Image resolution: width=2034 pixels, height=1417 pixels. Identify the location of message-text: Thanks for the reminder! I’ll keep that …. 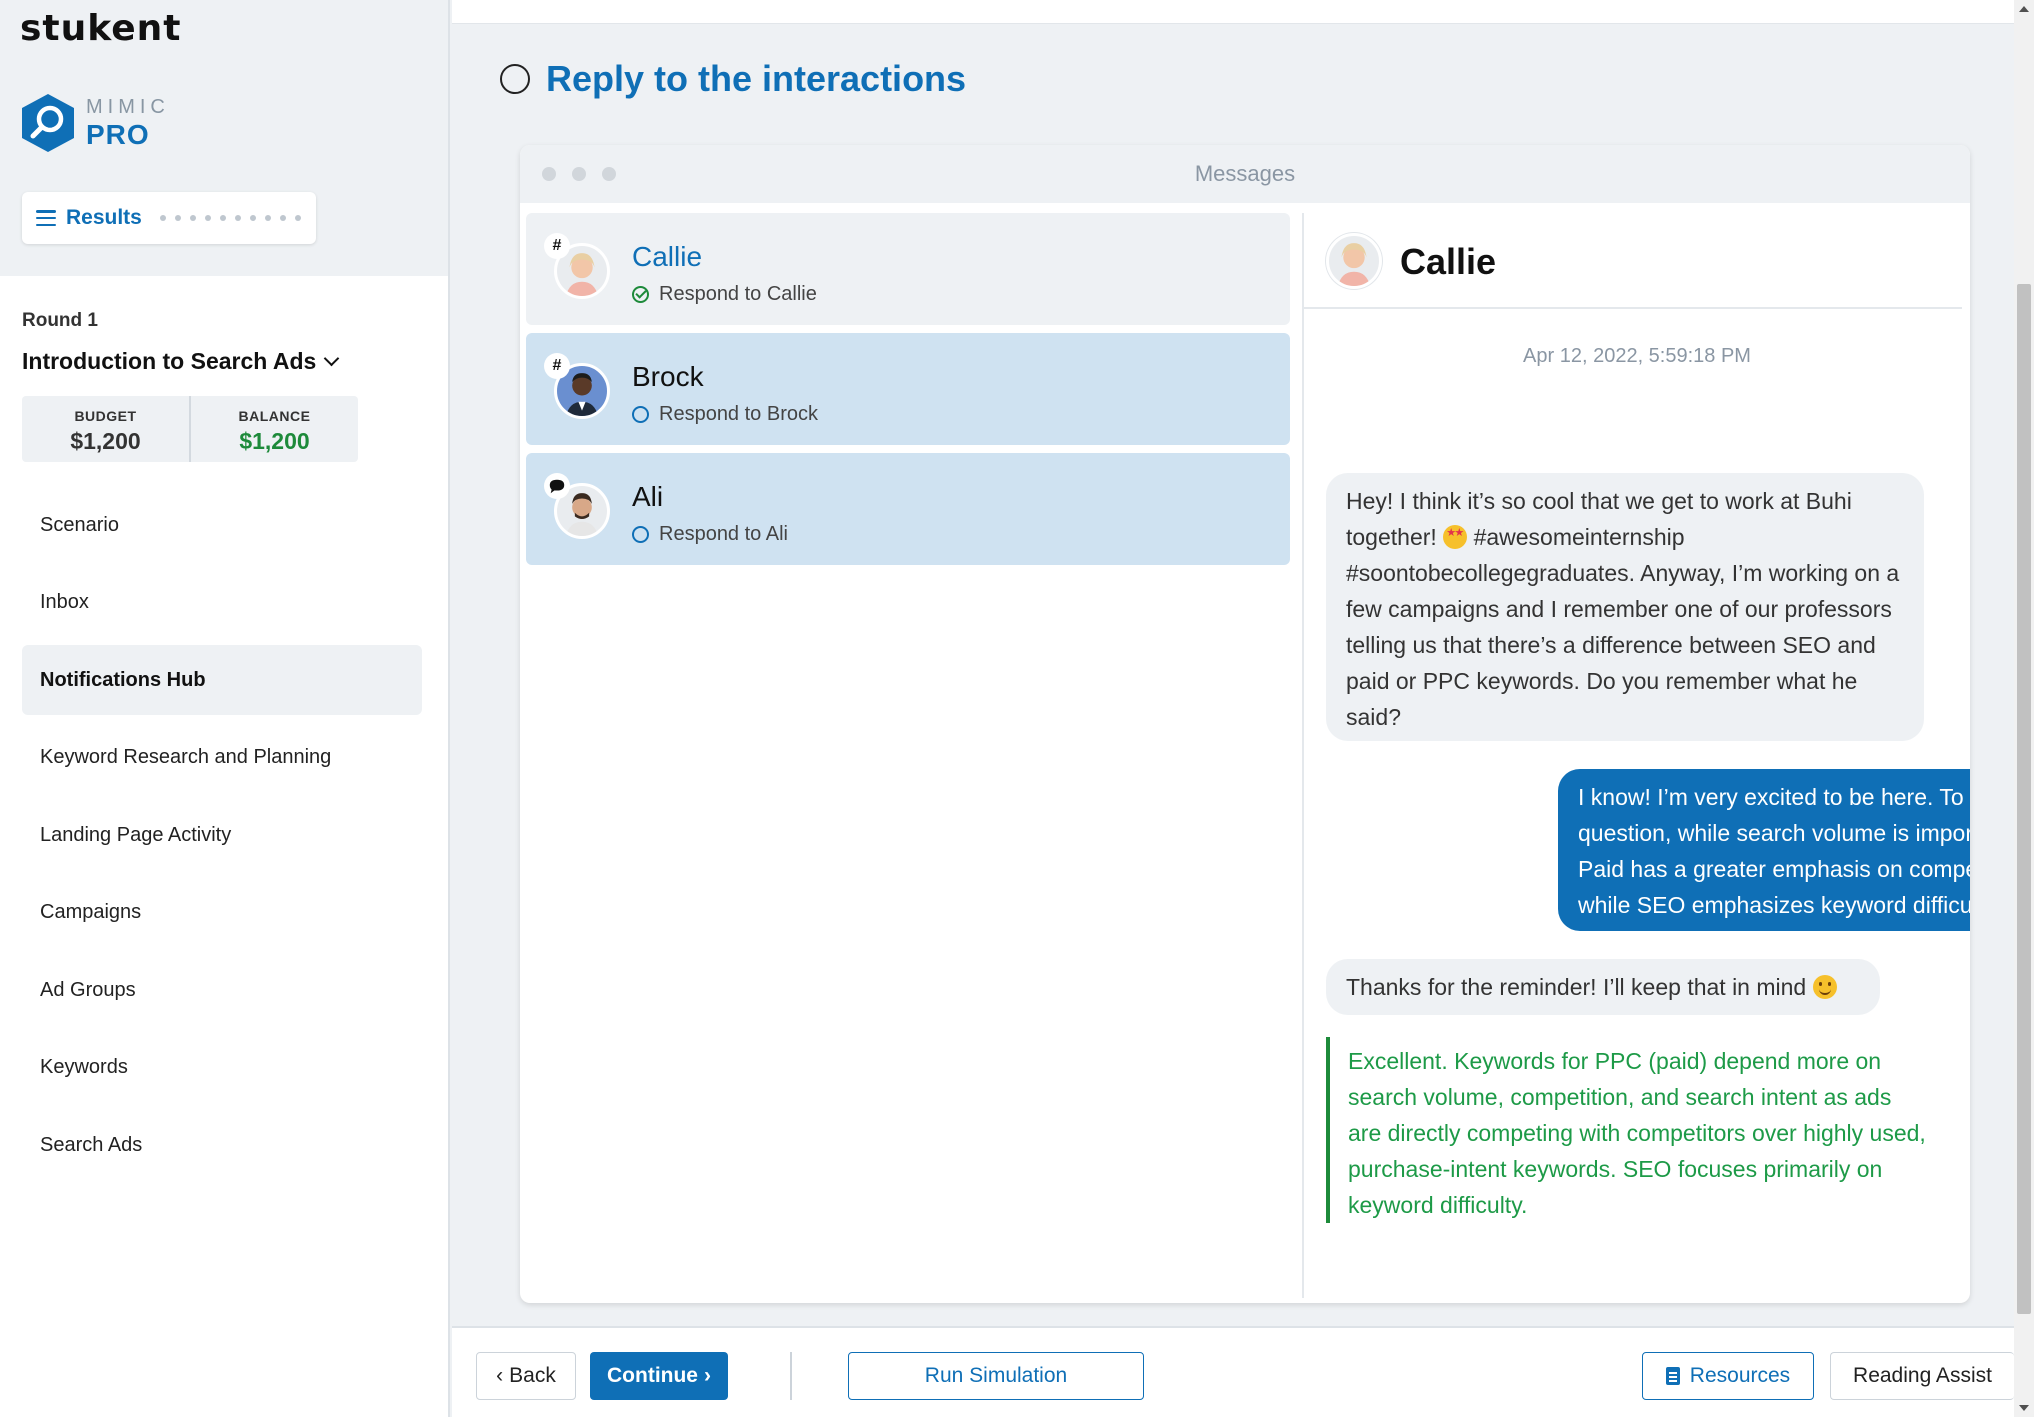
(1579, 987).